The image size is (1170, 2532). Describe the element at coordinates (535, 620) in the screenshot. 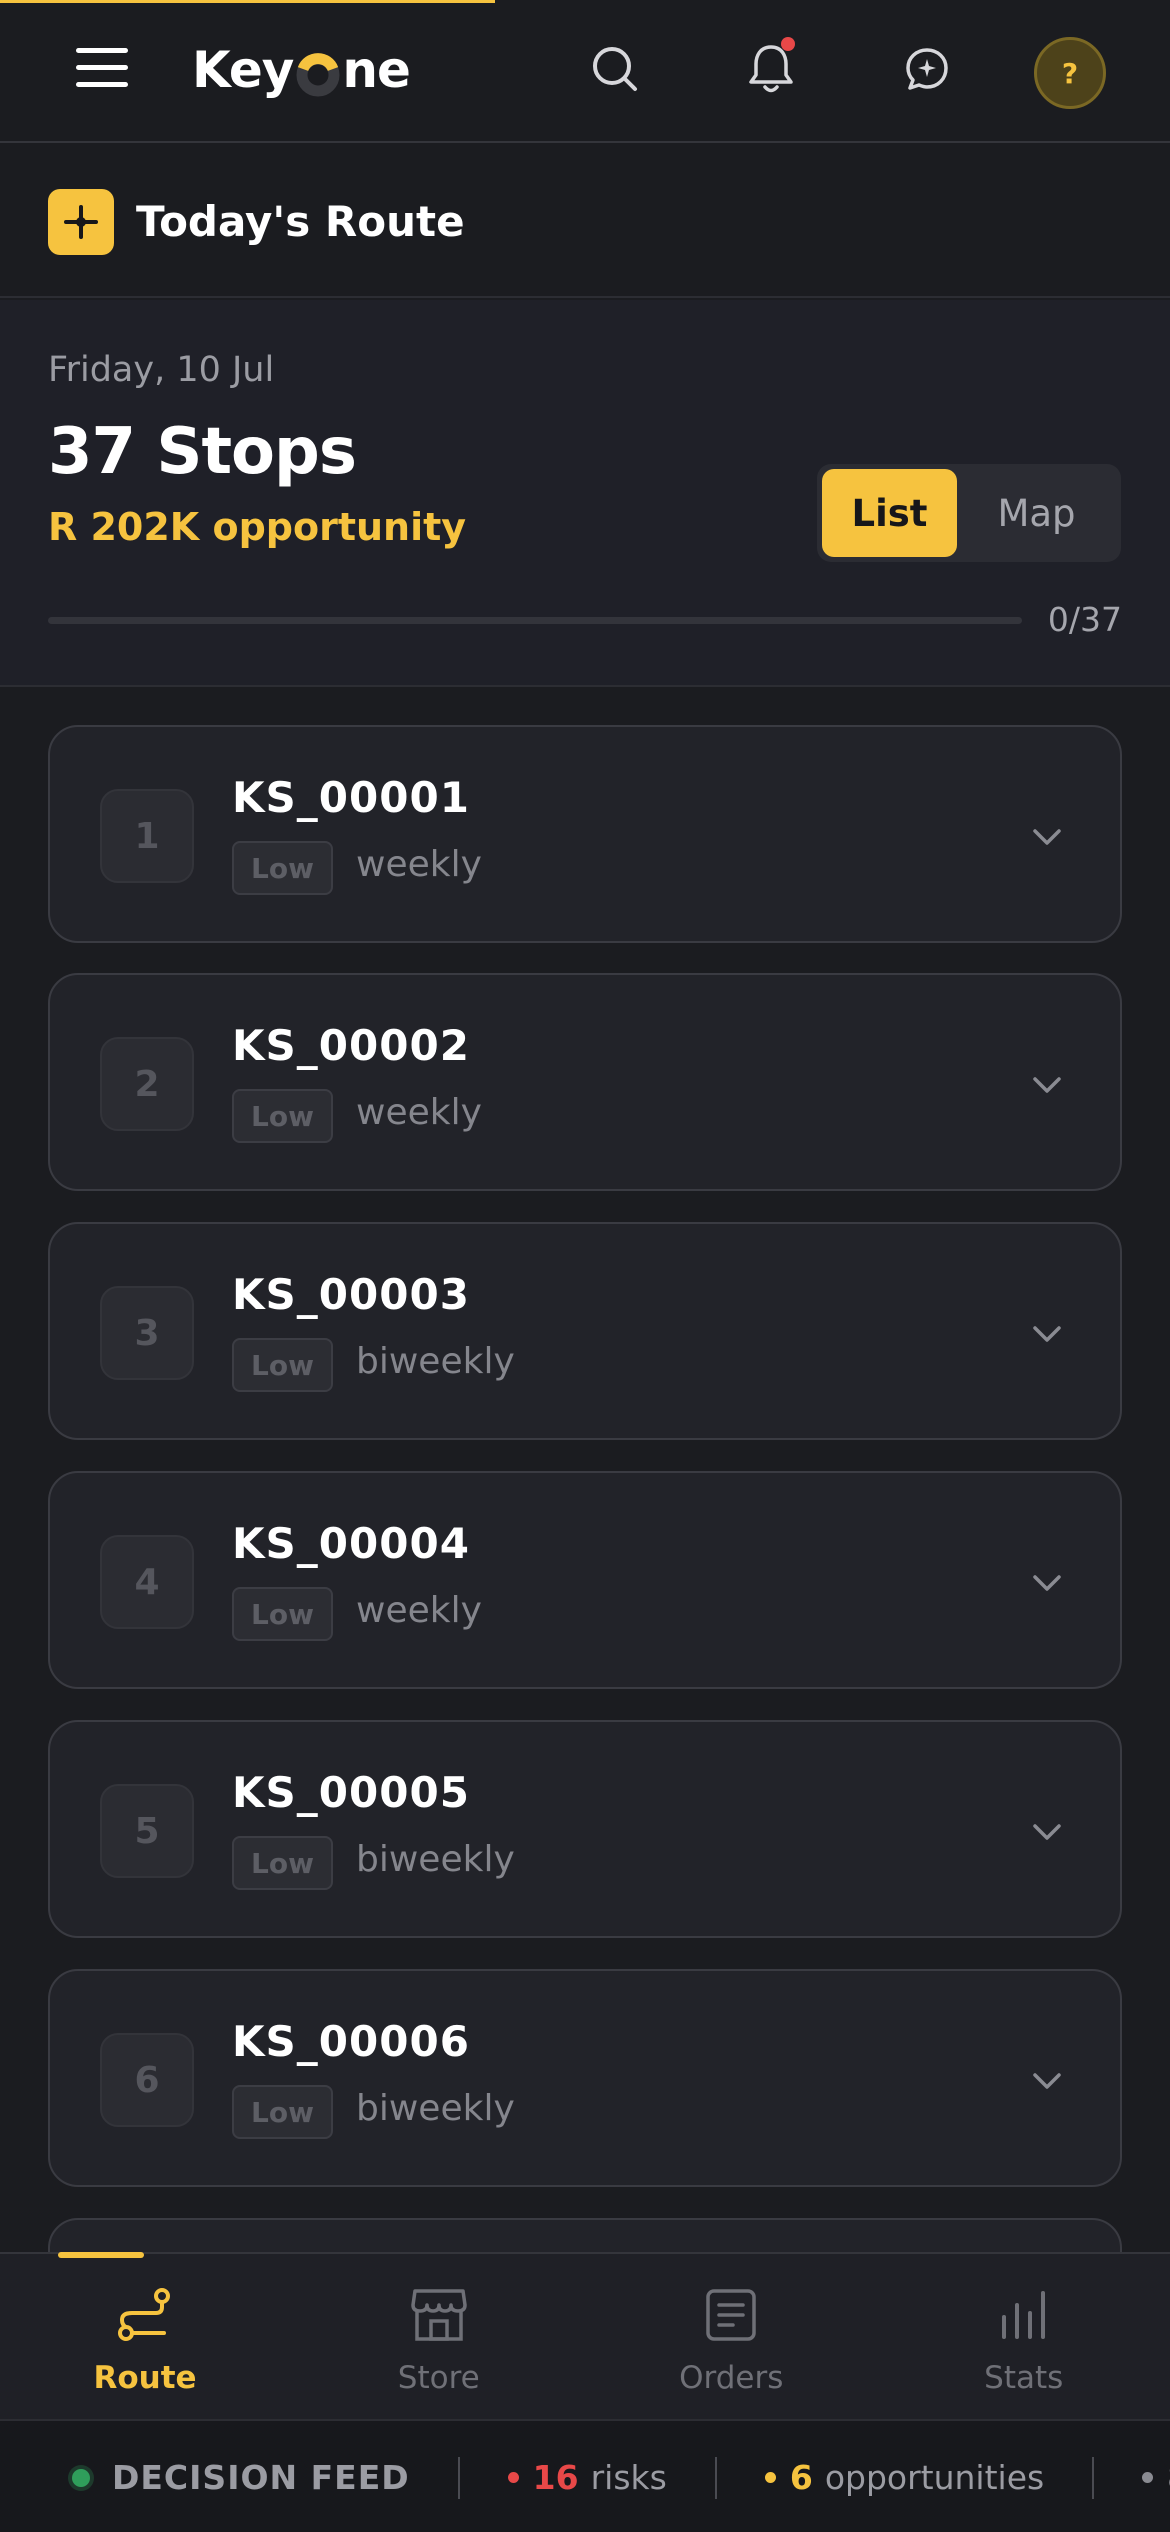

I see `route-progress-bar` at that location.